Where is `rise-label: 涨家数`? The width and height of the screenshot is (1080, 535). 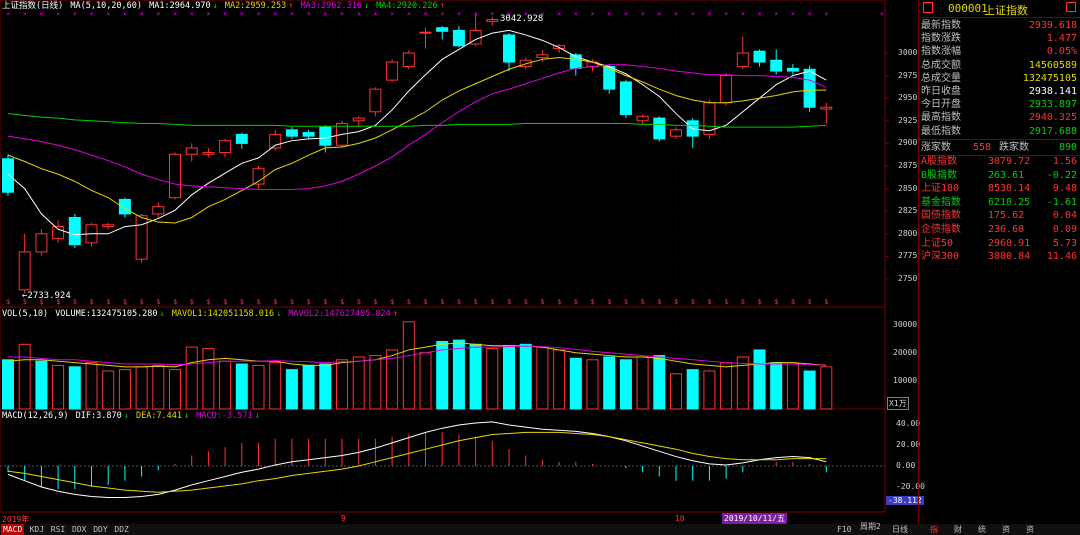 rise-label: 涨家数 is located at coordinates (936, 147).